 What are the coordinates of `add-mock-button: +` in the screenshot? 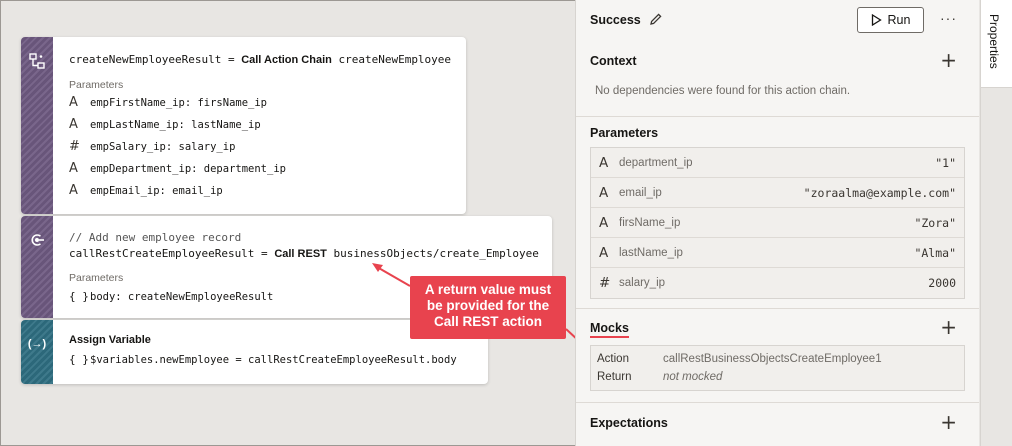 It's located at (948, 327).